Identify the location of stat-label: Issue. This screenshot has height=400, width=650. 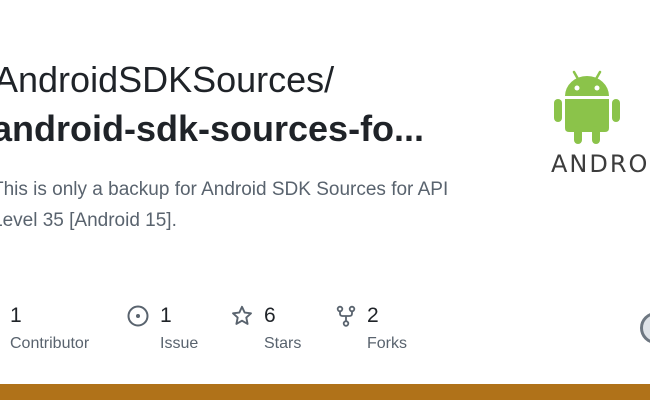
(179, 343).